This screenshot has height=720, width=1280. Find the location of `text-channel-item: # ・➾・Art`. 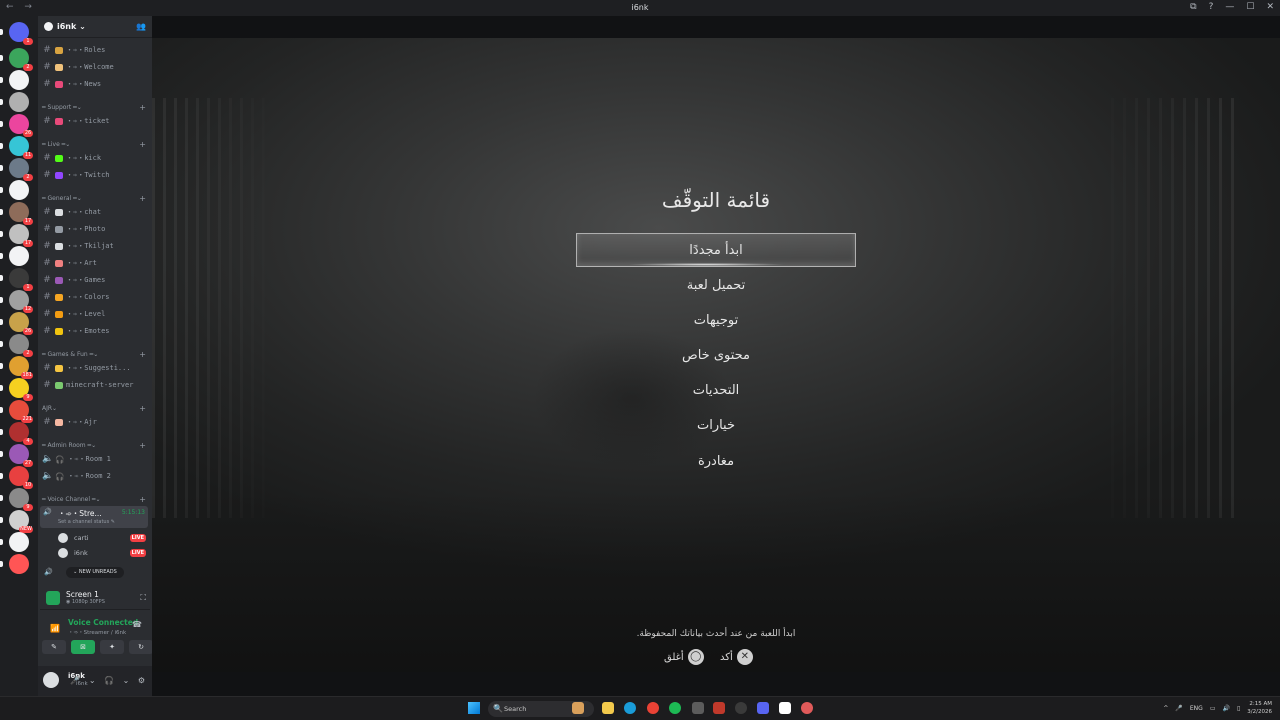

text-channel-item: # ・➾・Art is located at coordinates (95, 263).